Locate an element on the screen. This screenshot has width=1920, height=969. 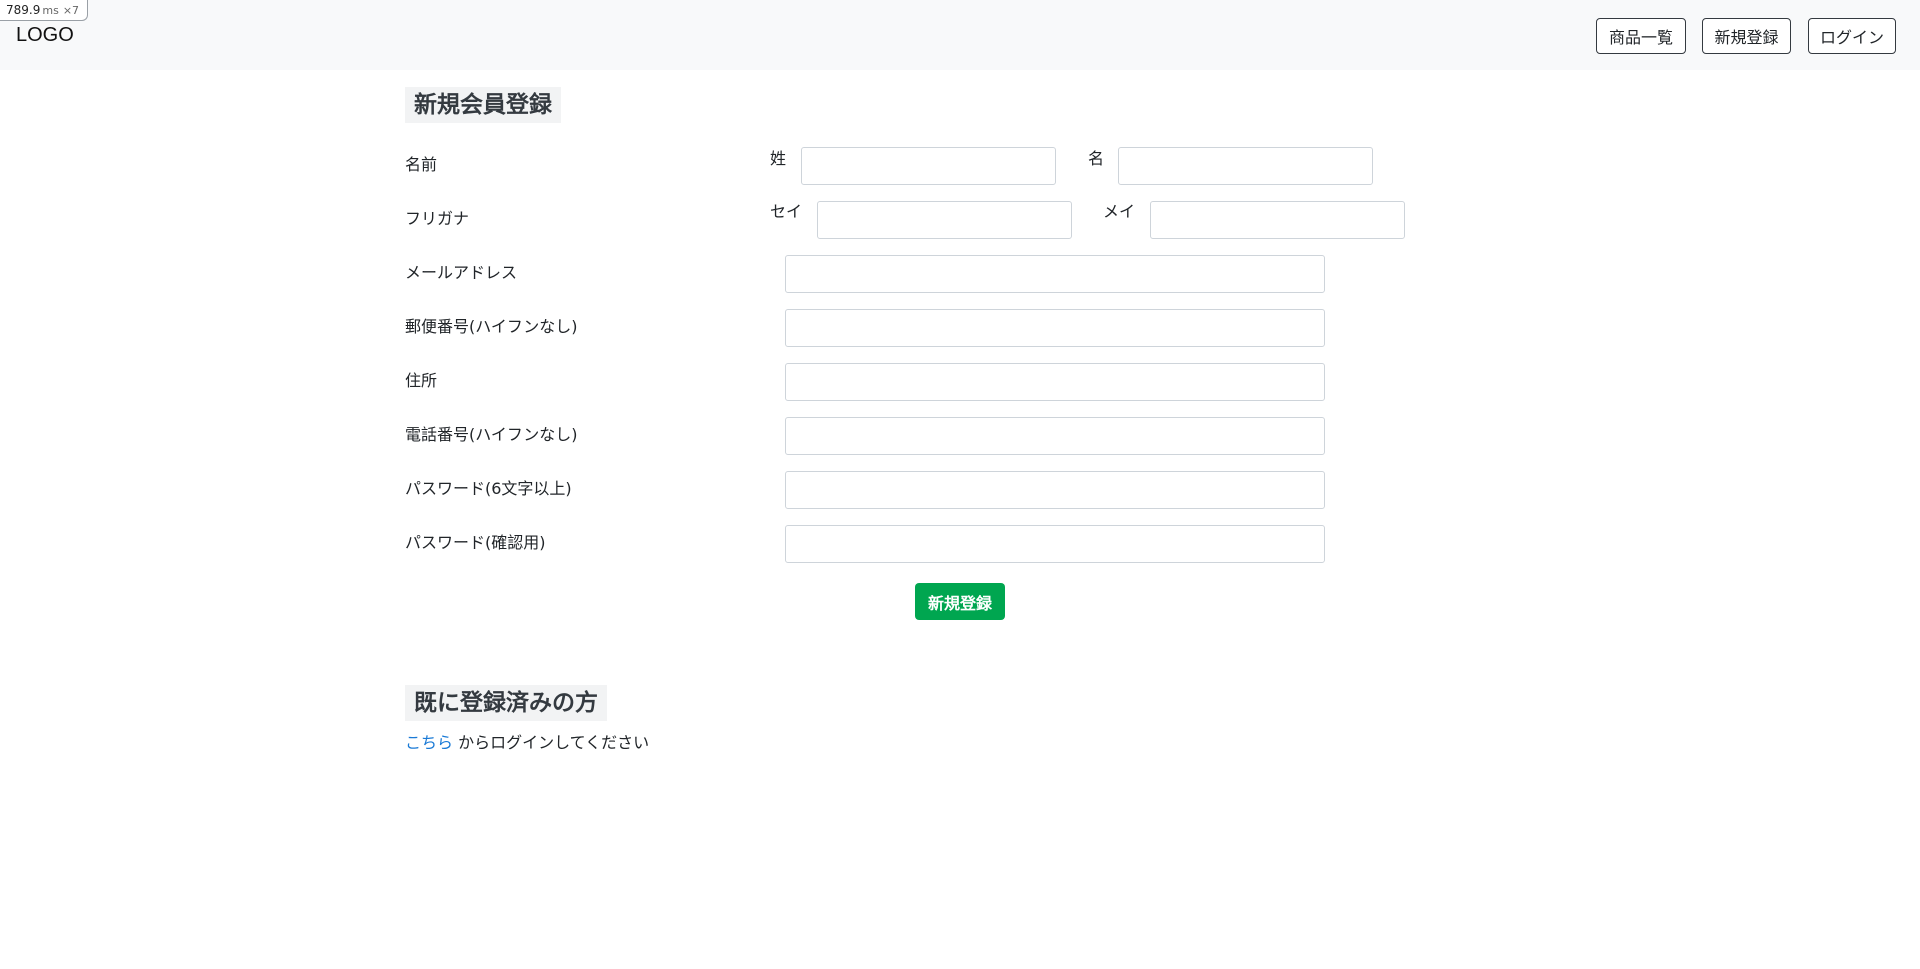
performance-badge: 789.9 ms ×7 is located at coordinates (44, 10).